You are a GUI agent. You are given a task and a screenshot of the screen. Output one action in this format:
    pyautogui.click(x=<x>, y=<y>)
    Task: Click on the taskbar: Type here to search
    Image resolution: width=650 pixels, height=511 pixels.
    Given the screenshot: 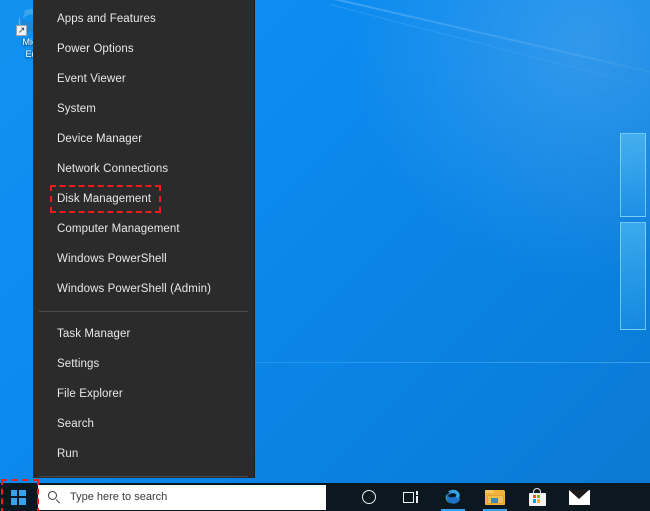 What is the action you would take?
    pyautogui.click(x=325, y=495)
    